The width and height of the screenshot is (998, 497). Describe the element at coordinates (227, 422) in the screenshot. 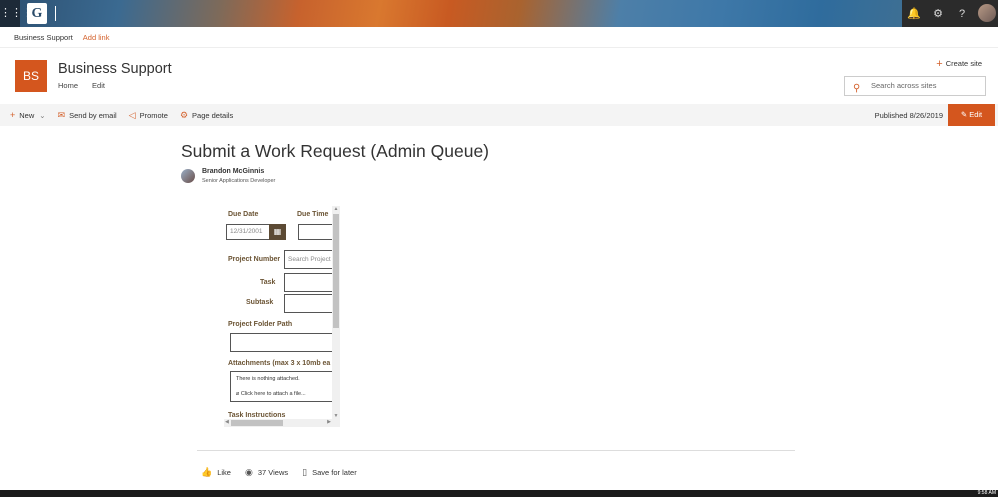

I see `scroll-left-icon: ◀` at that location.